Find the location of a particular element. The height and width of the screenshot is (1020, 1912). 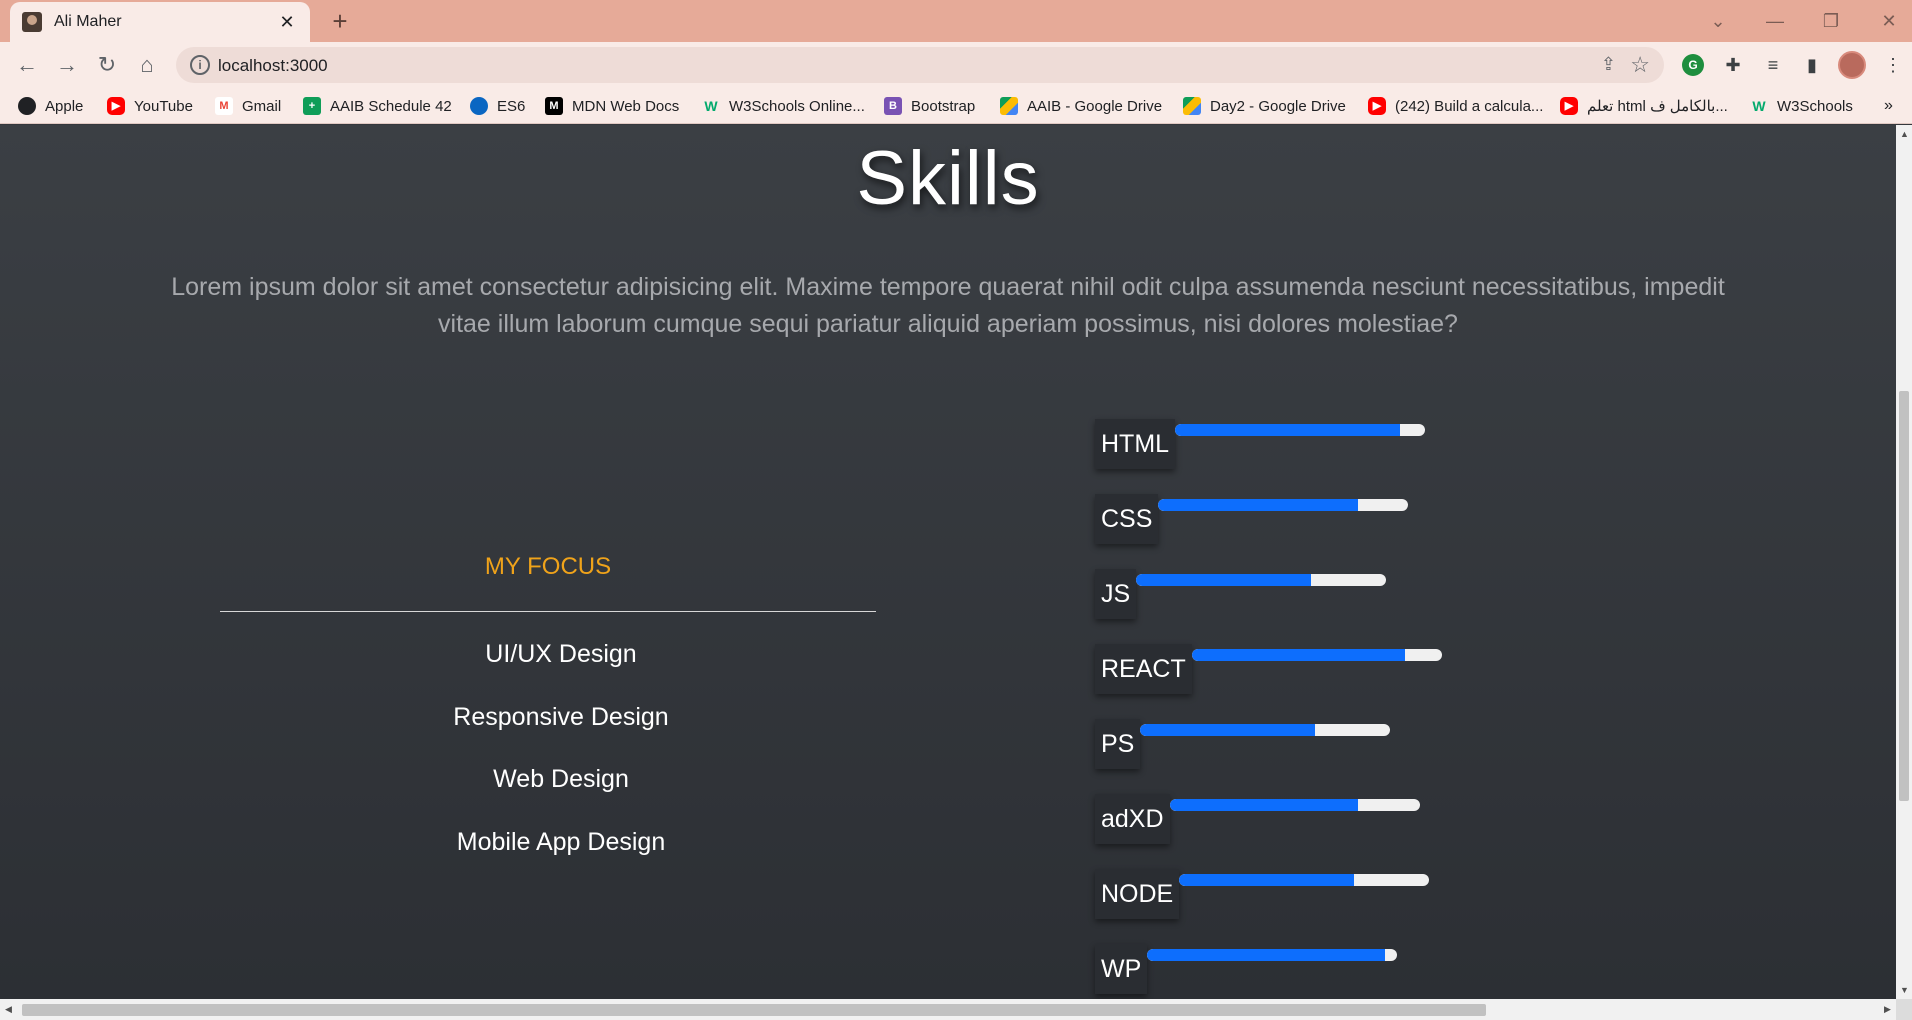

reload-icon: ↻ is located at coordinates (107, 65).